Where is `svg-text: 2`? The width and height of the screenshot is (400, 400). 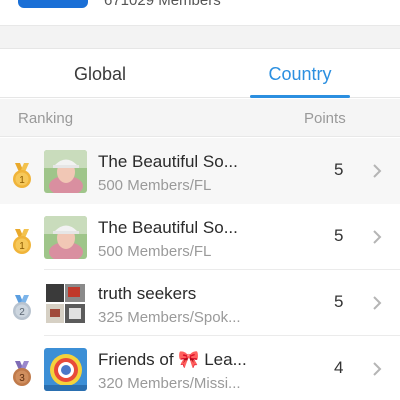
svg-text: 2 is located at coordinates (22, 312).